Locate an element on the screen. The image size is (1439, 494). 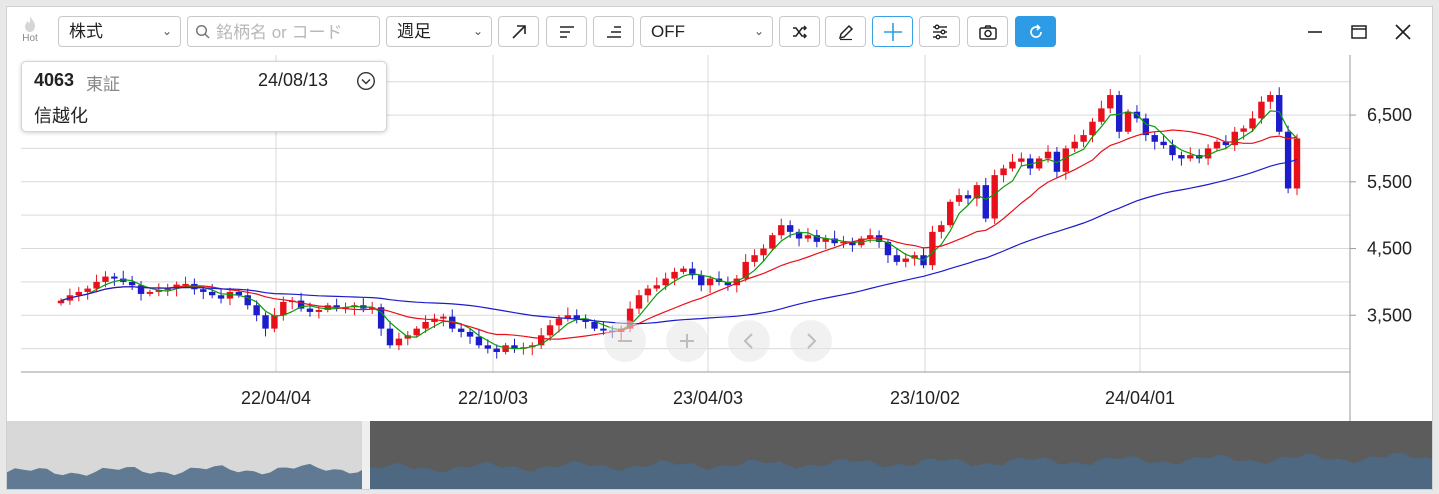
indicator-select-value: OFF is located at coordinates (668, 31).